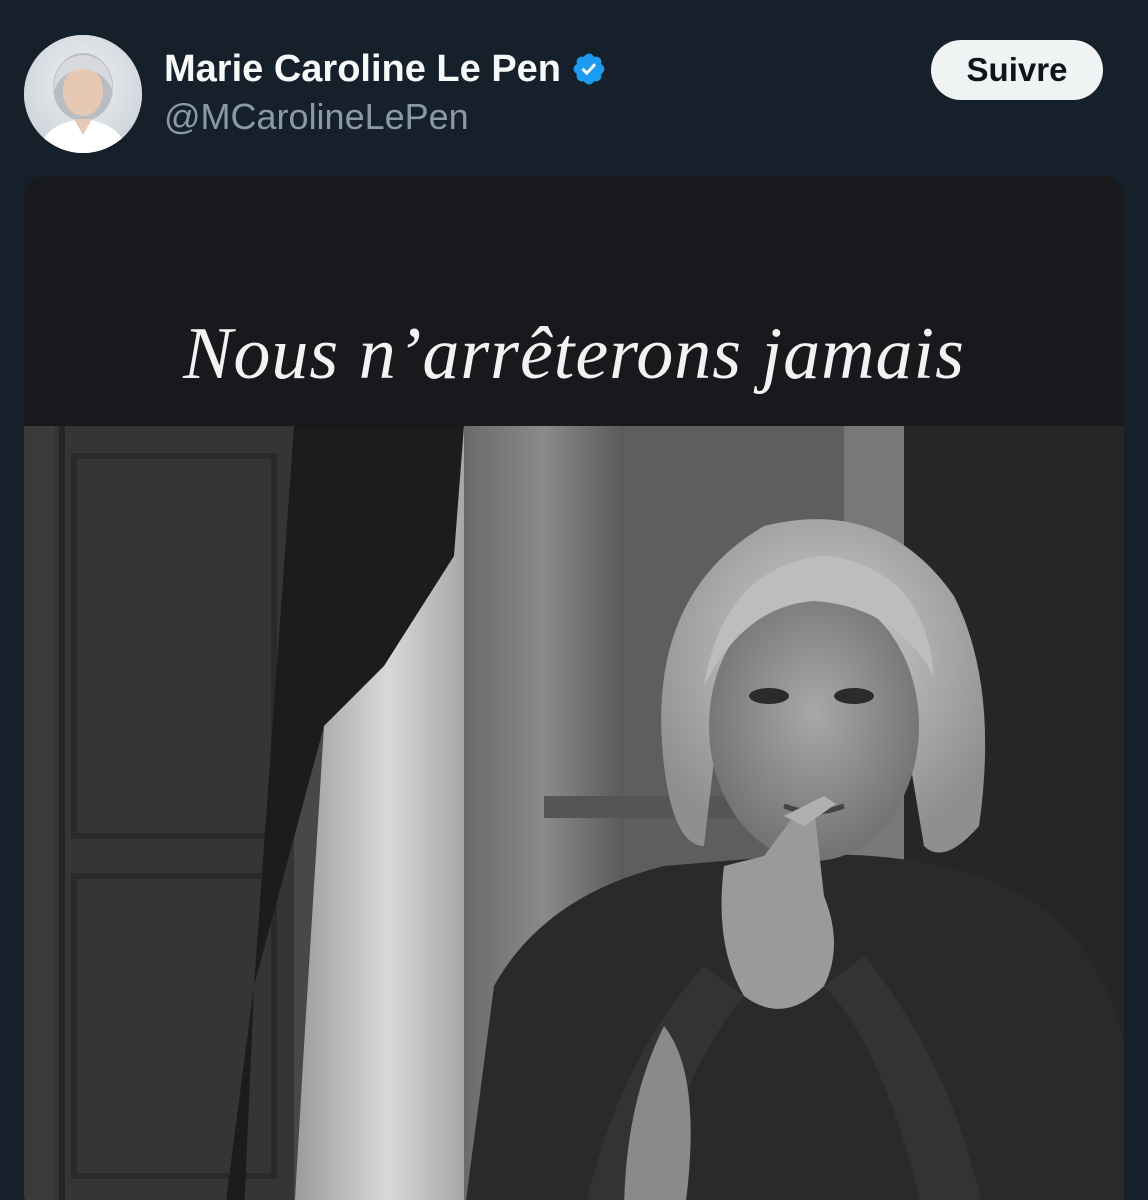 Image resolution: width=1148 pixels, height=1200 pixels. Describe the element at coordinates (589, 69) in the screenshot. I see `verified-badge-icon` at that location.